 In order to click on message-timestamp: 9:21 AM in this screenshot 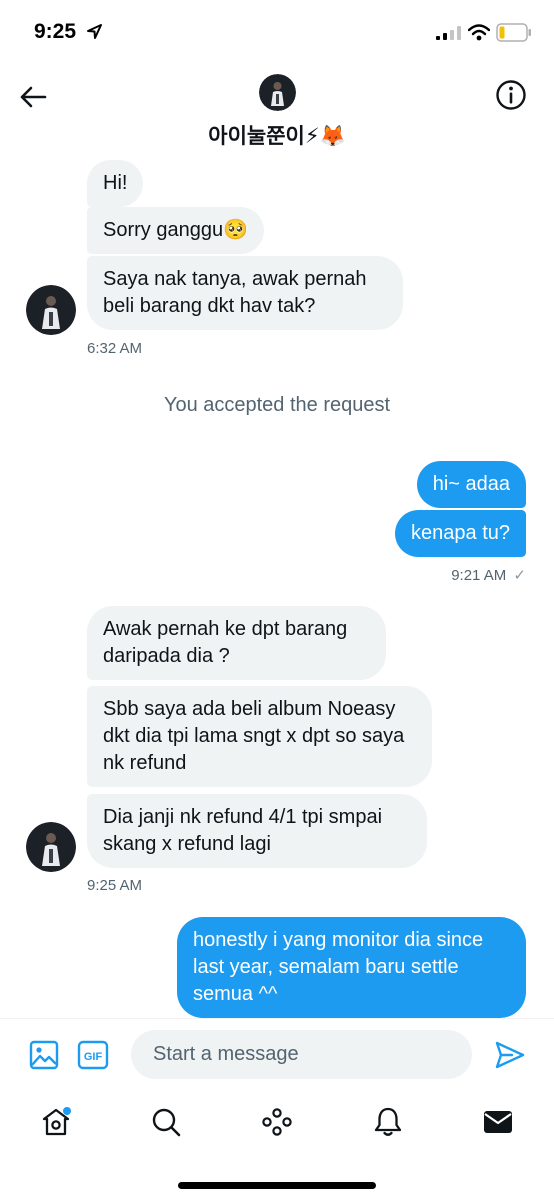, I will do `click(479, 575)`.